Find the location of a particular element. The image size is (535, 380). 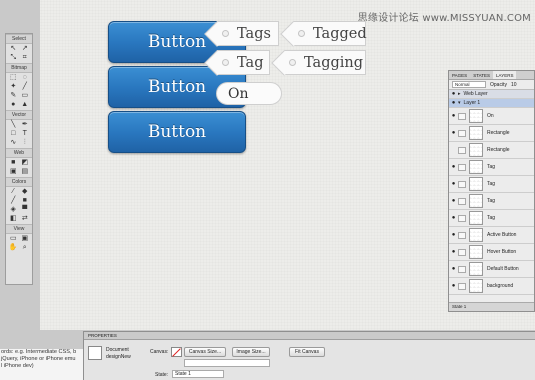

tag-tagging: Tagging is located at coordinates (325, 62).